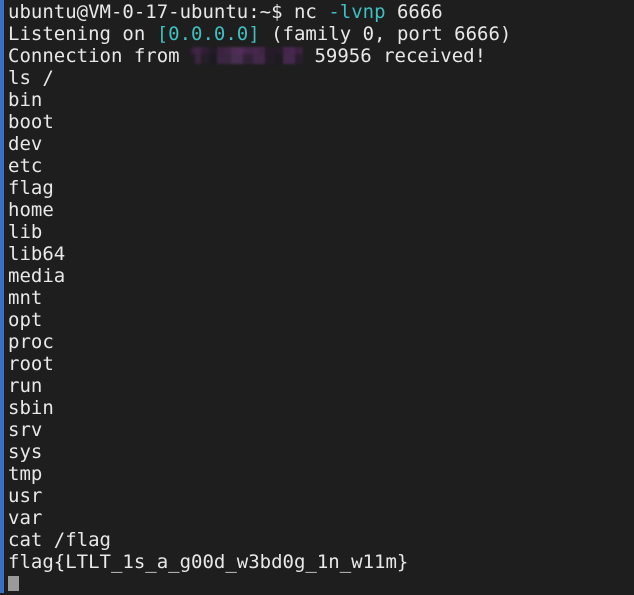  What do you see at coordinates (208, 34) in the screenshot?
I see `listening-address: [0.0.0.0]` at bounding box center [208, 34].